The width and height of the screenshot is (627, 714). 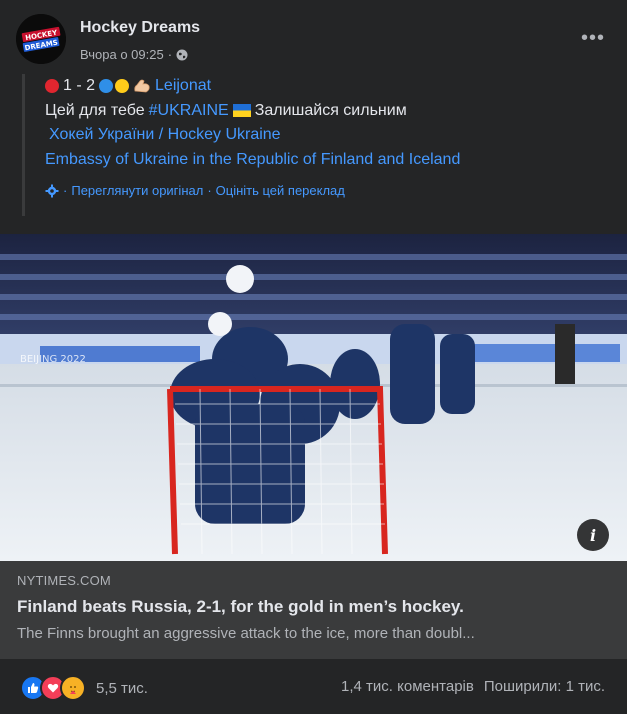 What do you see at coordinates (64, 580) in the screenshot?
I see `preview-domain: NYTIMES.COM` at bounding box center [64, 580].